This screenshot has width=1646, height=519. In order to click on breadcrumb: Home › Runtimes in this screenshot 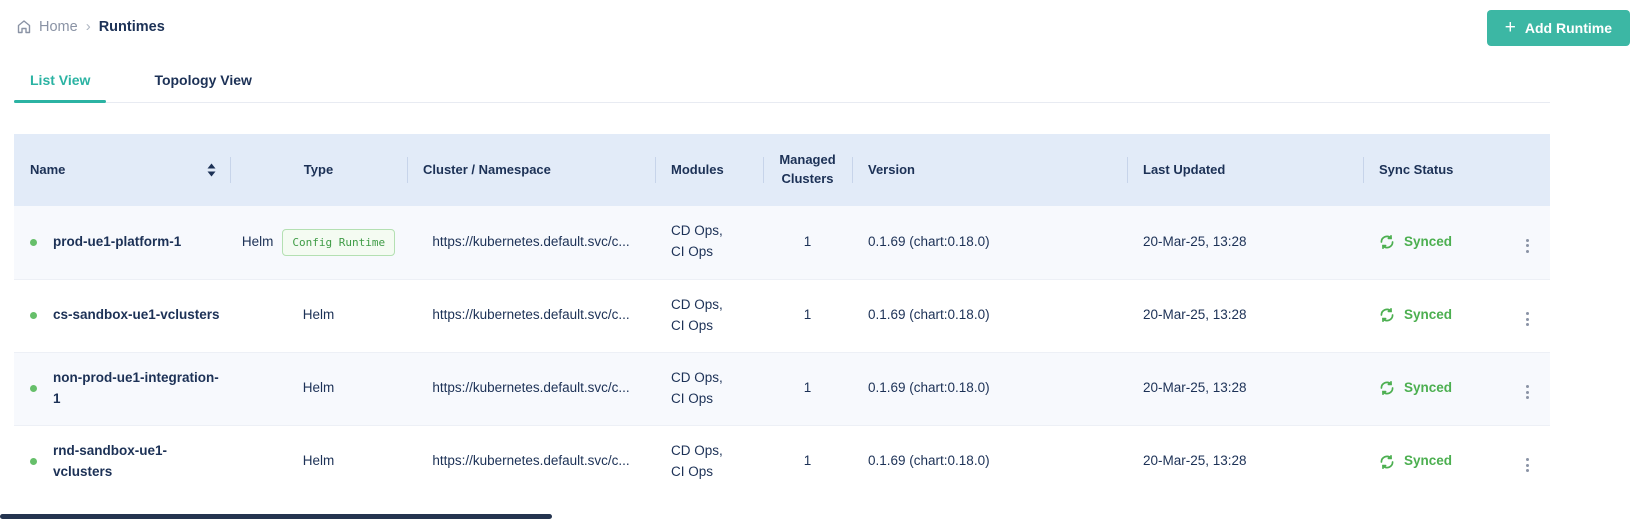, I will do `click(90, 22)`.